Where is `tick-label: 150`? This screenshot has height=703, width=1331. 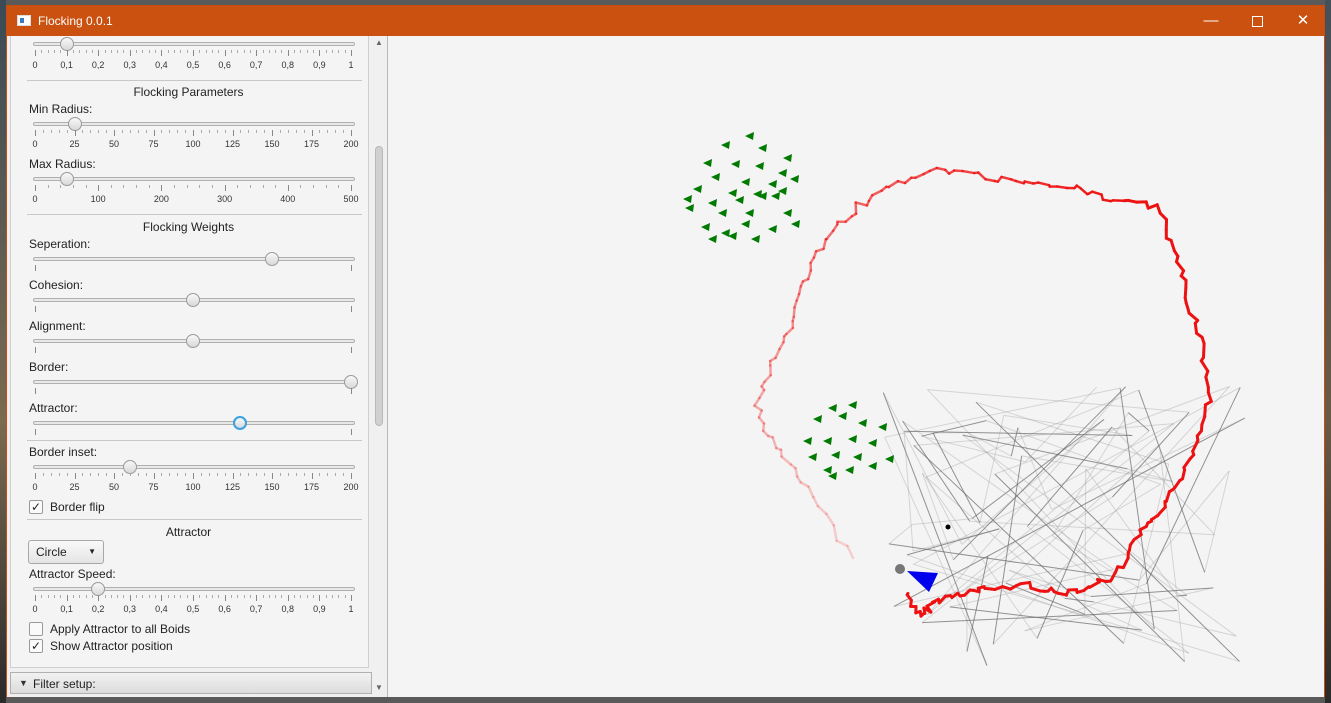
tick-label: 150 is located at coordinates (272, 487).